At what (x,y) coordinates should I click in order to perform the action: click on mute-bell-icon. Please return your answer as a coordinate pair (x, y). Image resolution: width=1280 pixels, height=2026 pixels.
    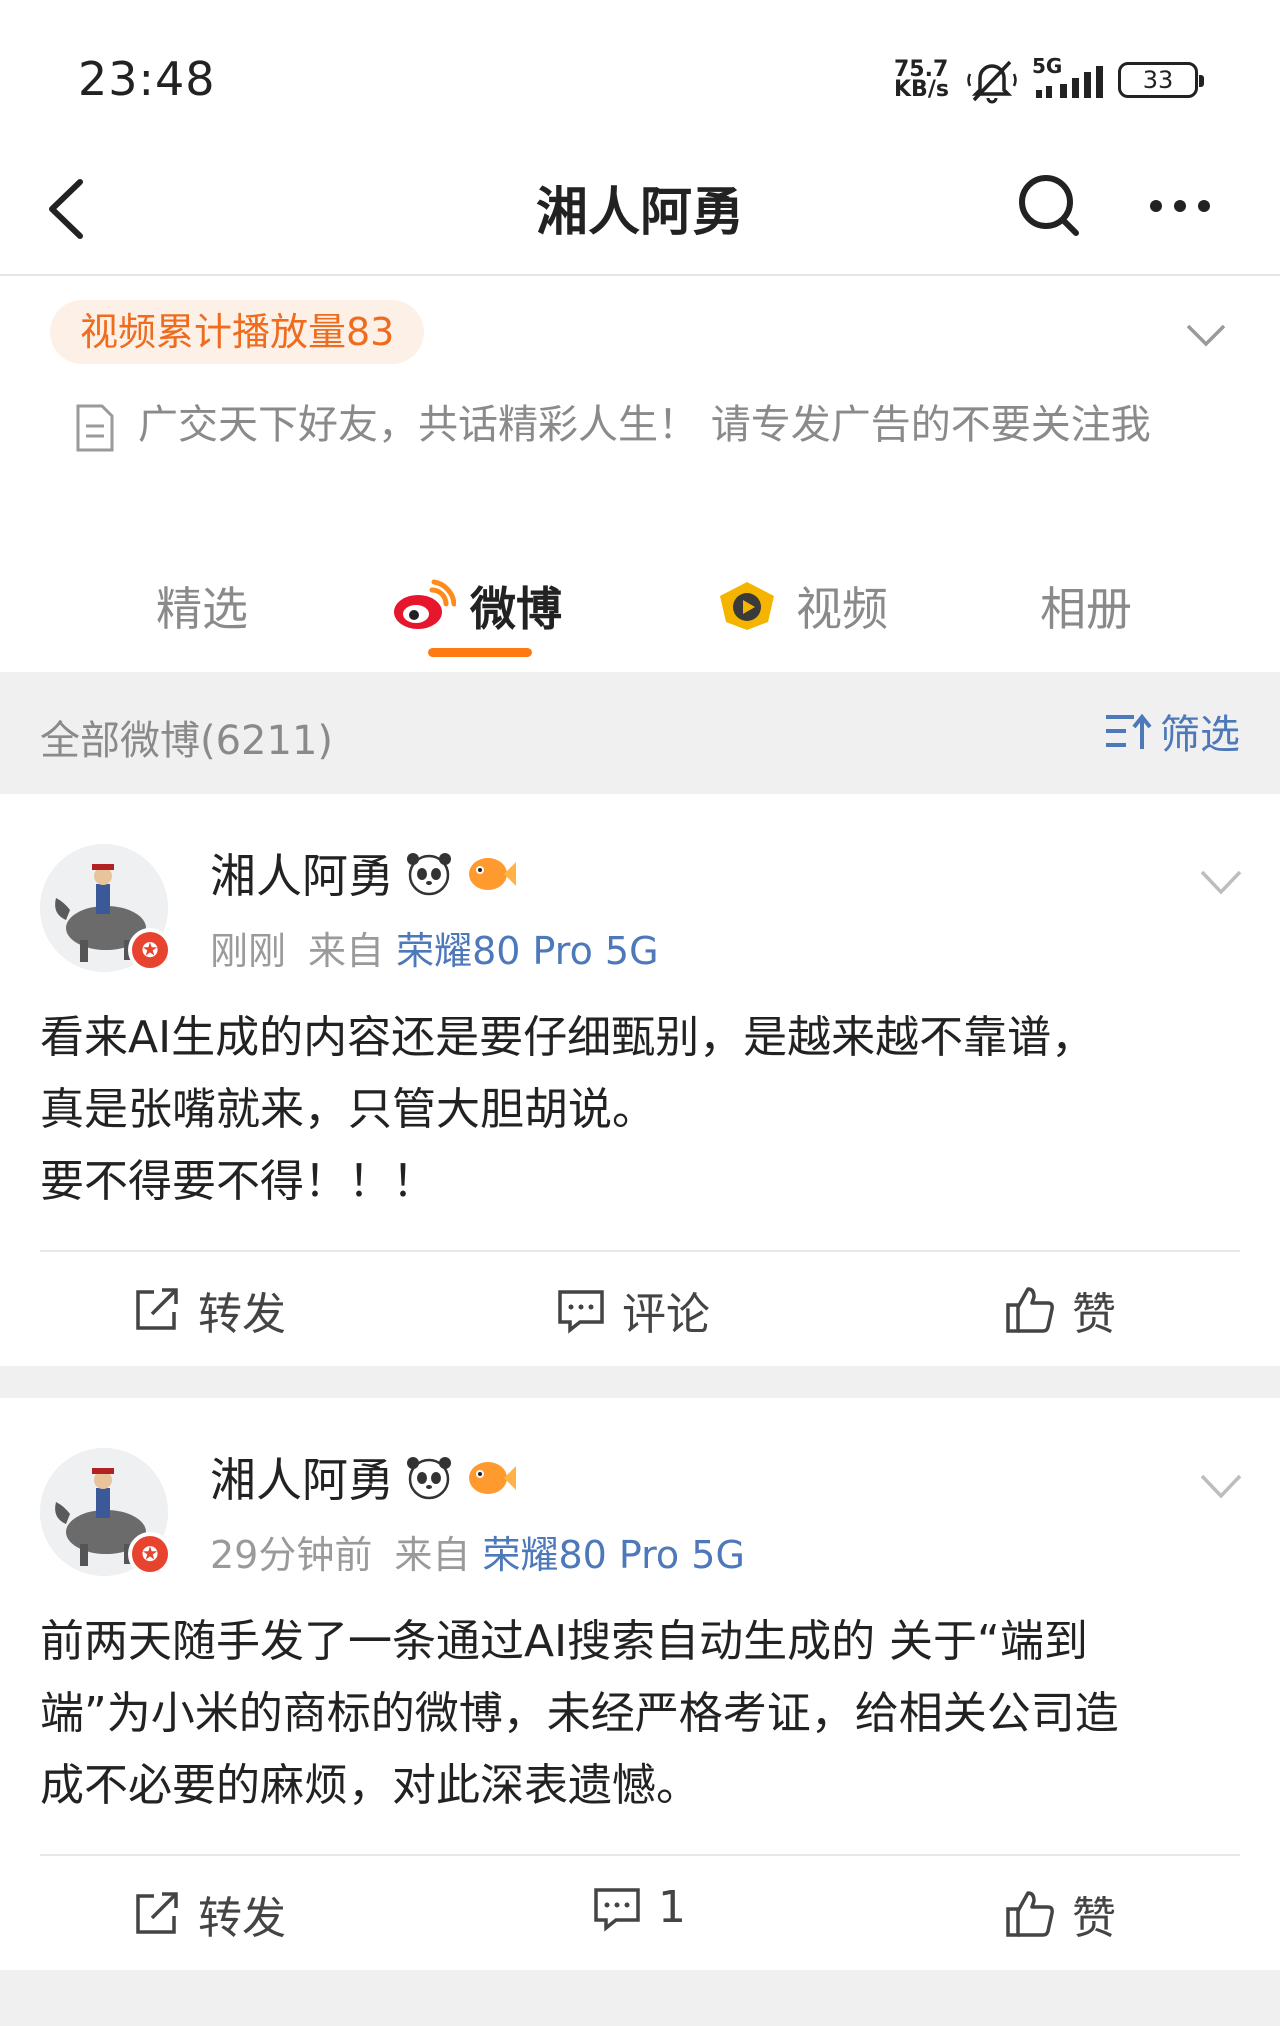
    Looking at the image, I should click on (992, 82).